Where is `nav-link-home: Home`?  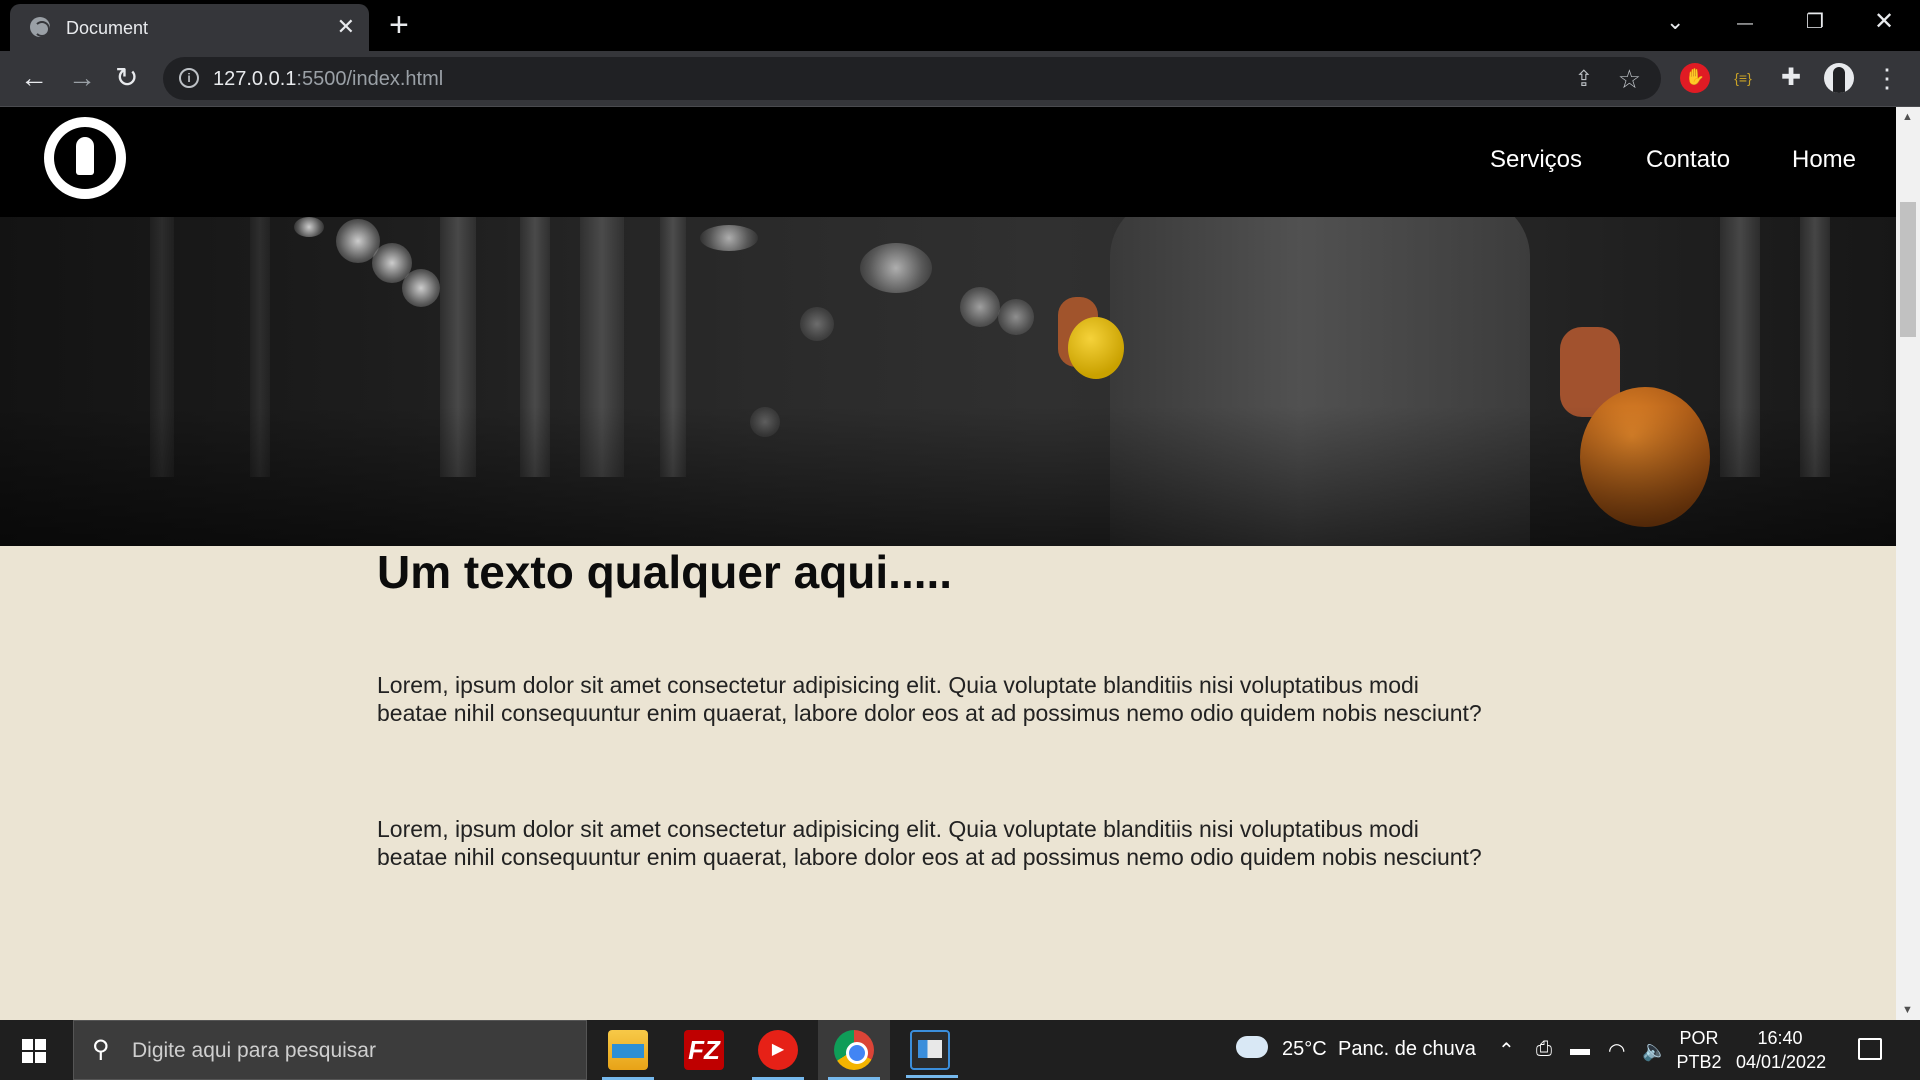 nav-link-home: Home is located at coordinates (1824, 160).